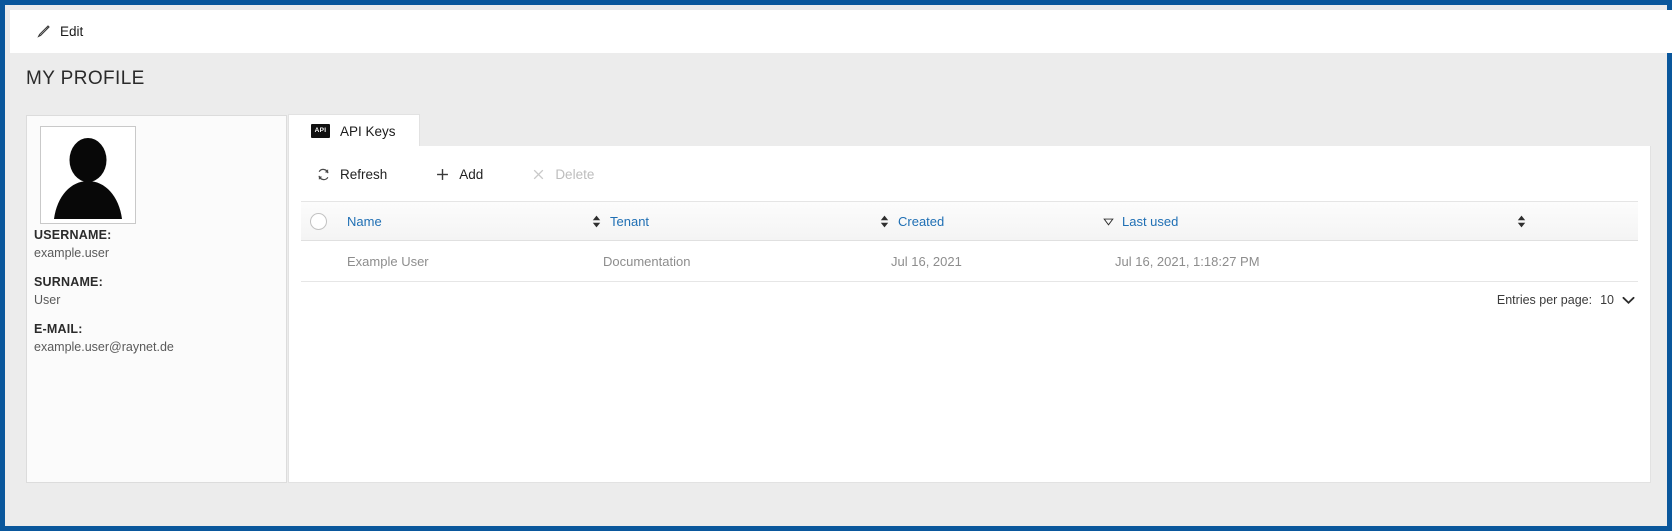  I want to click on pencil-icon, so click(43, 32).